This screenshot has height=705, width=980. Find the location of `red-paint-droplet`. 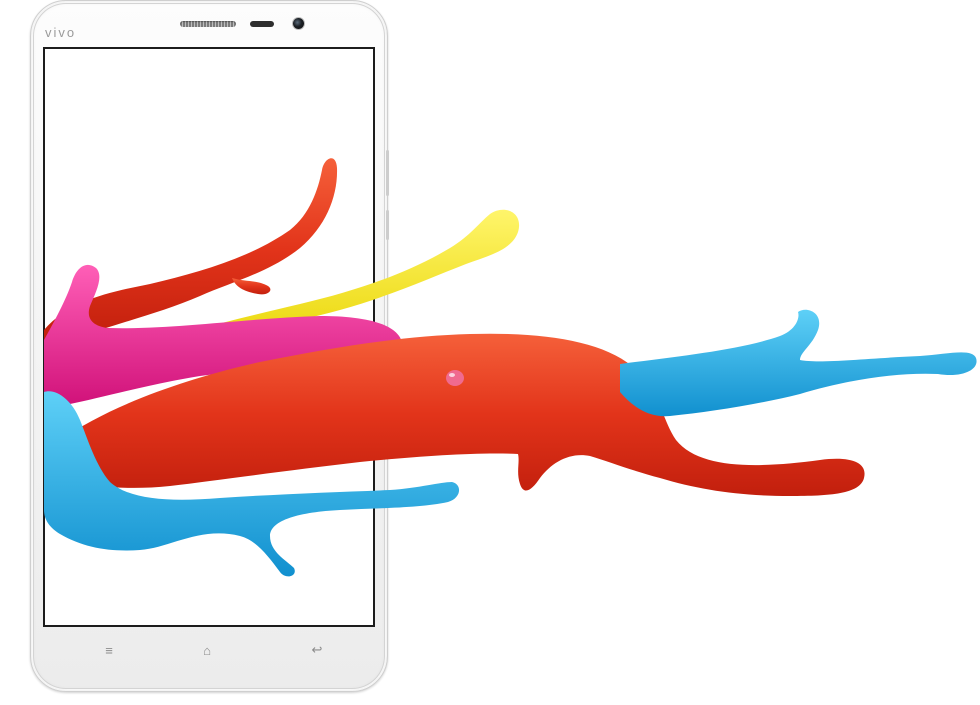

red-paint-droplet is located at coordinates (455, 378).